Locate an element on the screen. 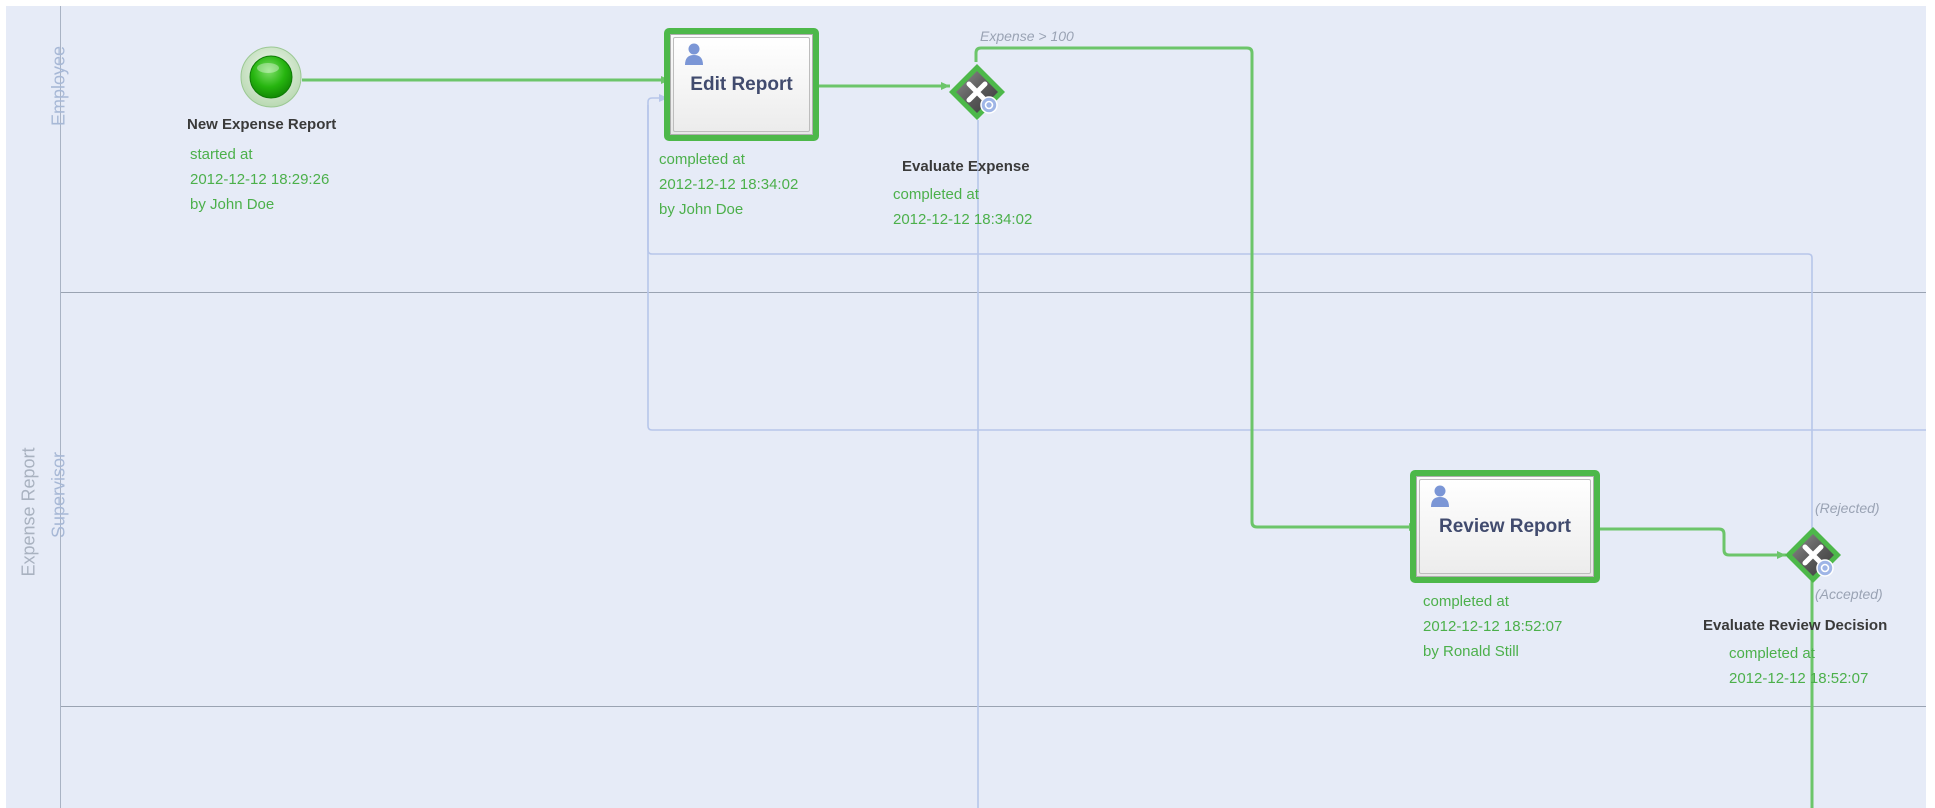 This screenshot has width=1935, height=808. condition-label: Expense > 100 is located at coordinates (1027, 36).